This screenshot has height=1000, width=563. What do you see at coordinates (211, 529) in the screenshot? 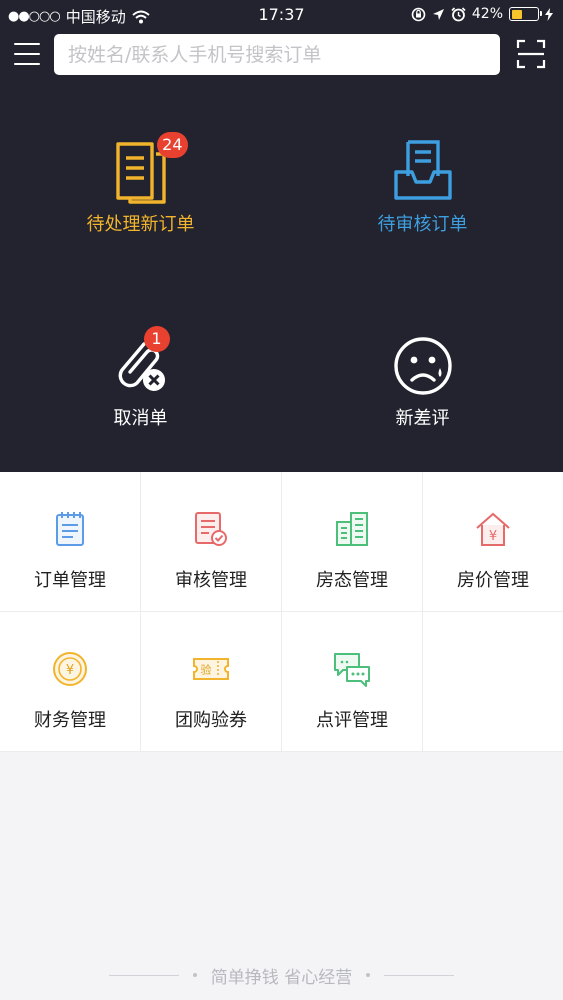
I see `document-check-icon` at bounding box center [211, 529].